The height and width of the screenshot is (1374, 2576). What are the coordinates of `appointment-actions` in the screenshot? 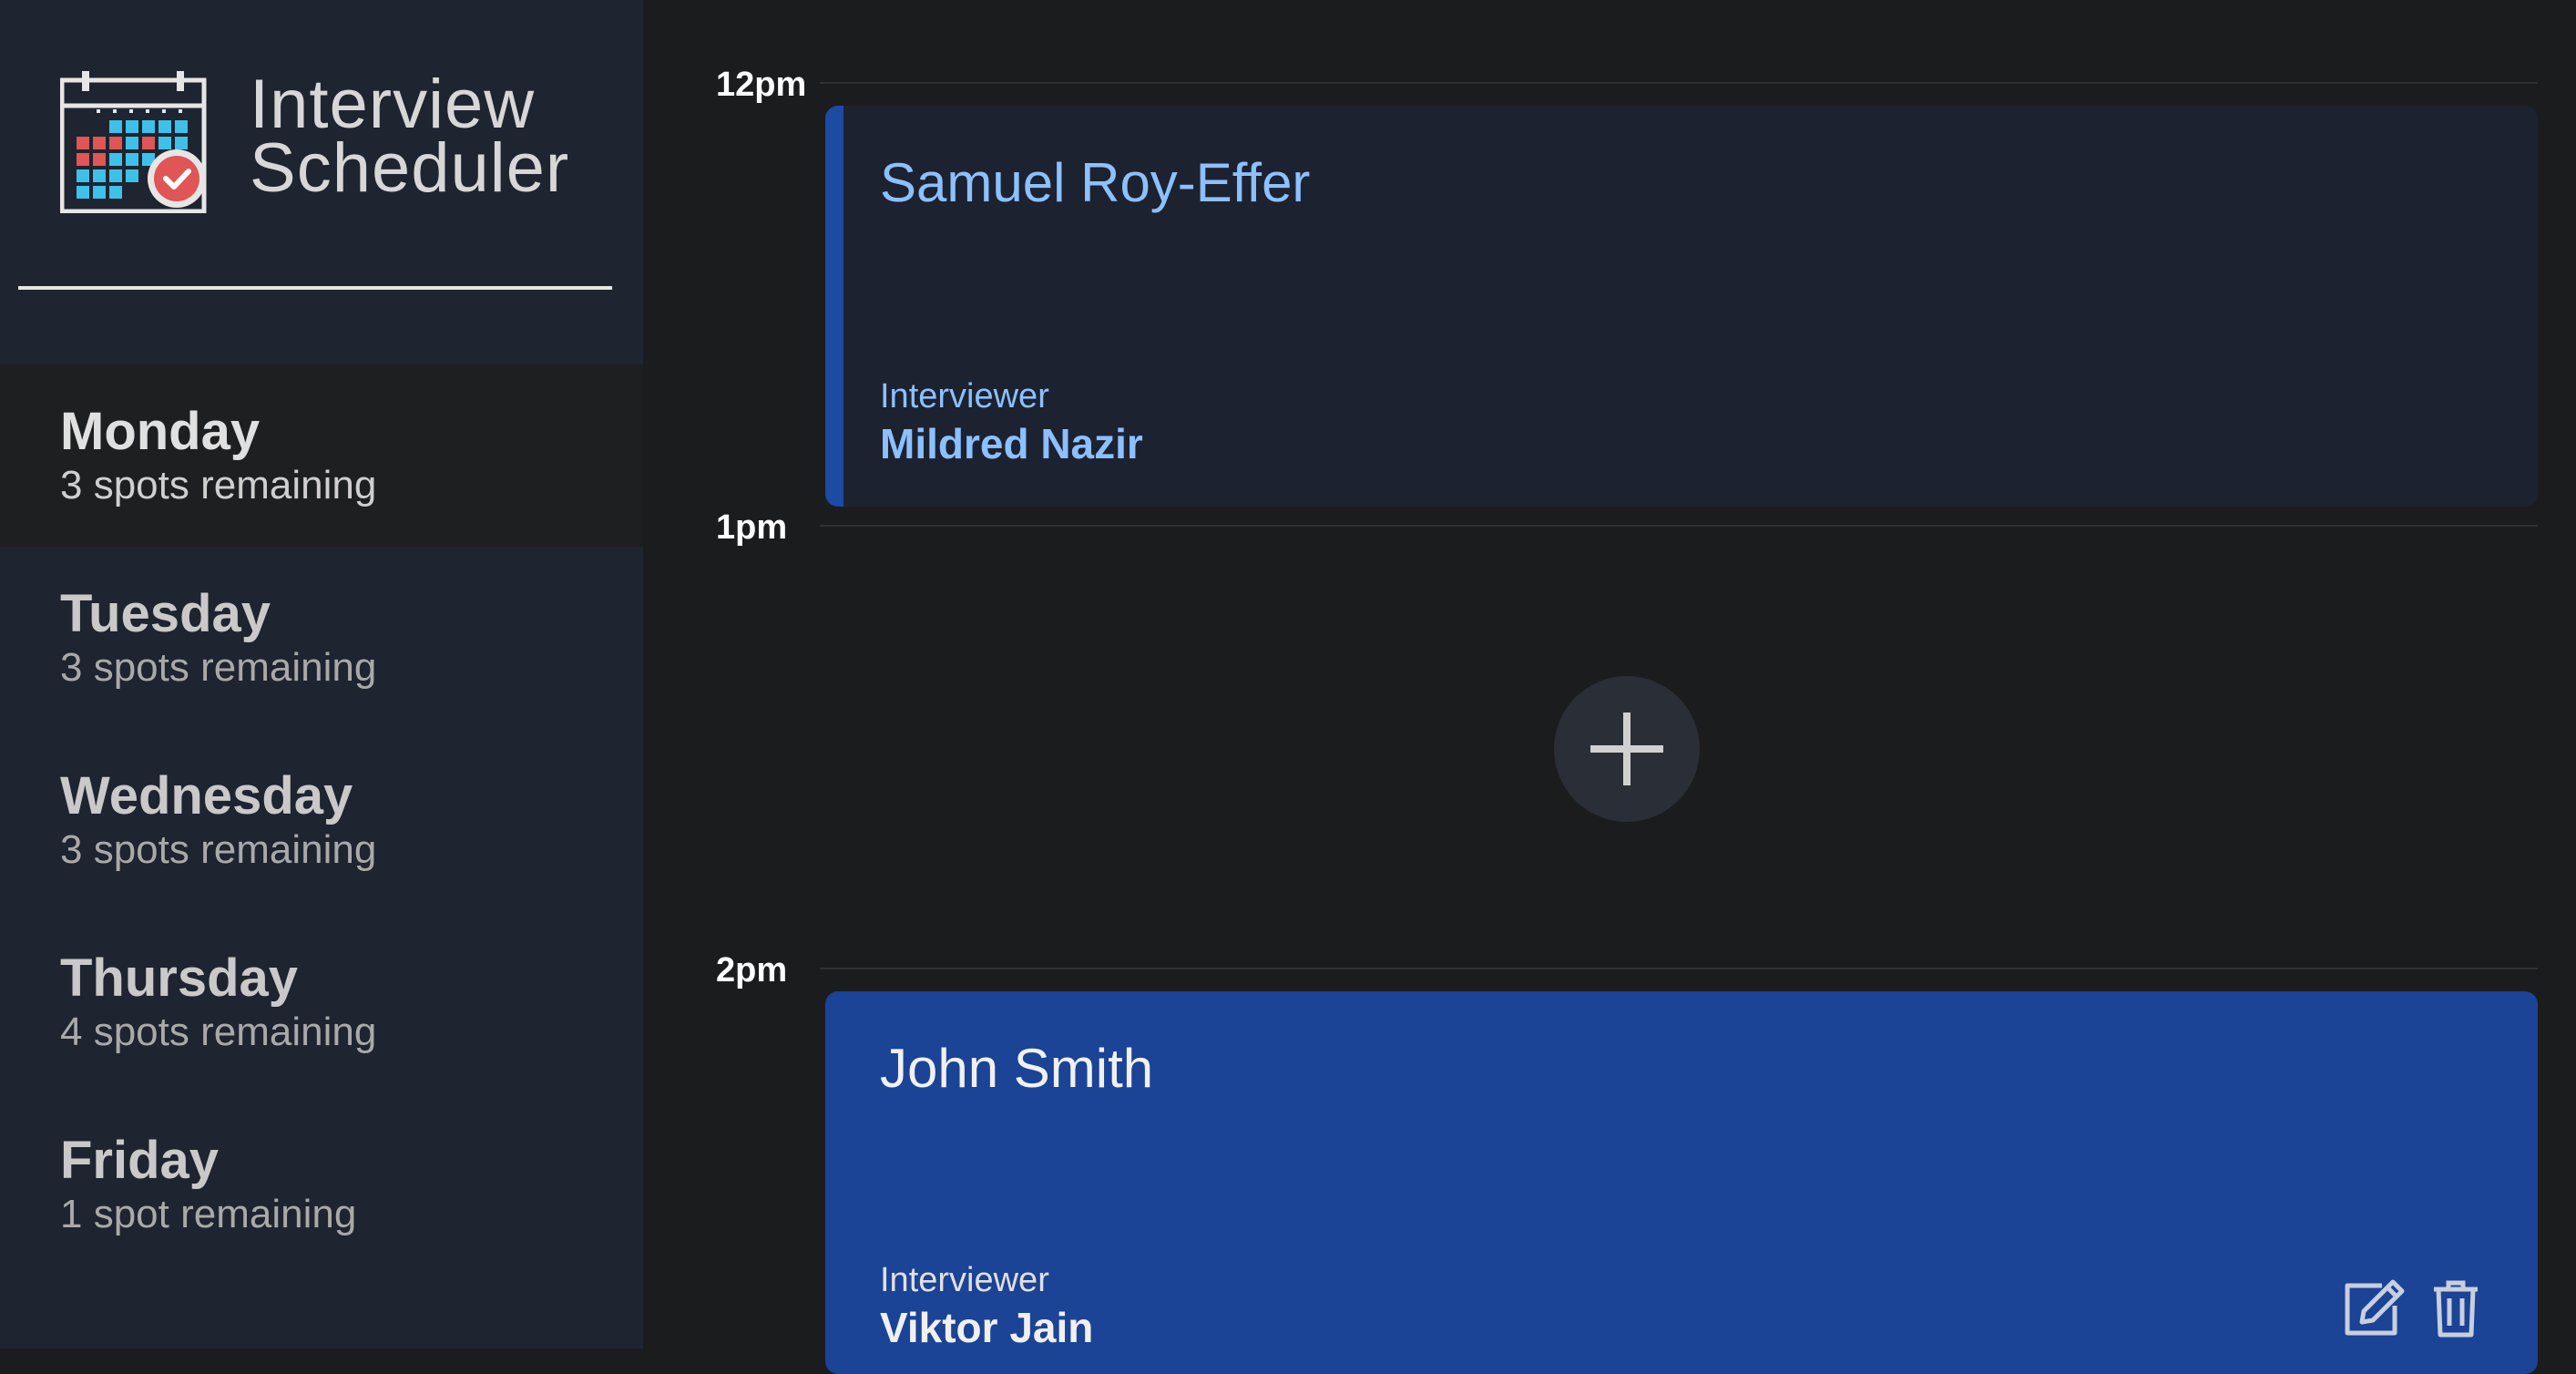 It's located at (2415, 1308).